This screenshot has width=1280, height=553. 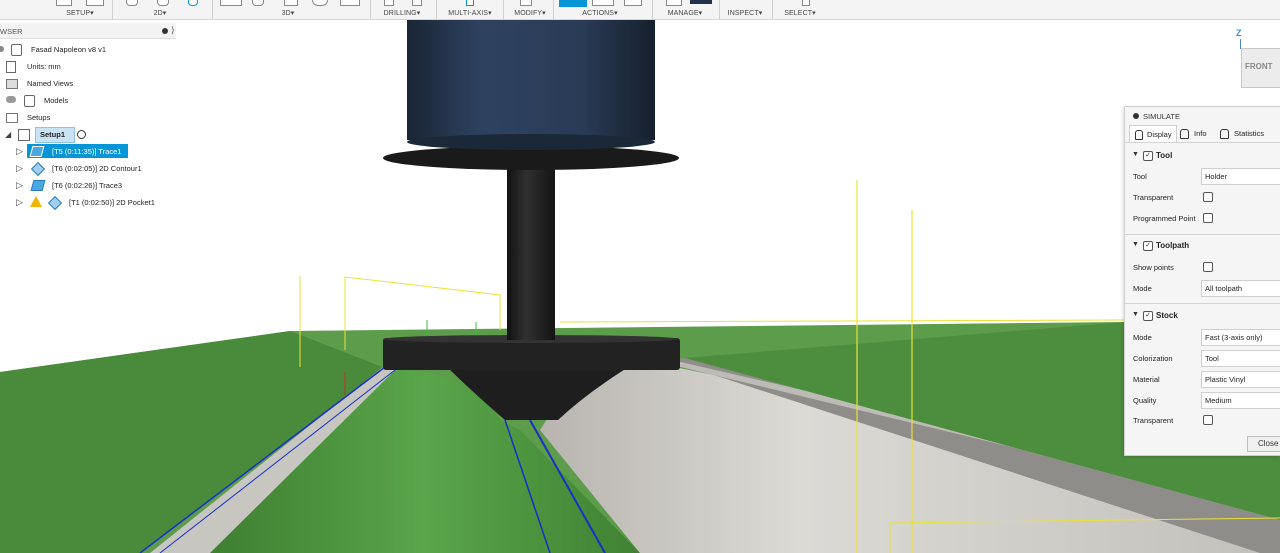 What do you see at coordinates (470, 9) in the screenshot?
I see `toolbar-group-multi-axis: MULTI-AXIS▾` at bounding box center [470, 9].